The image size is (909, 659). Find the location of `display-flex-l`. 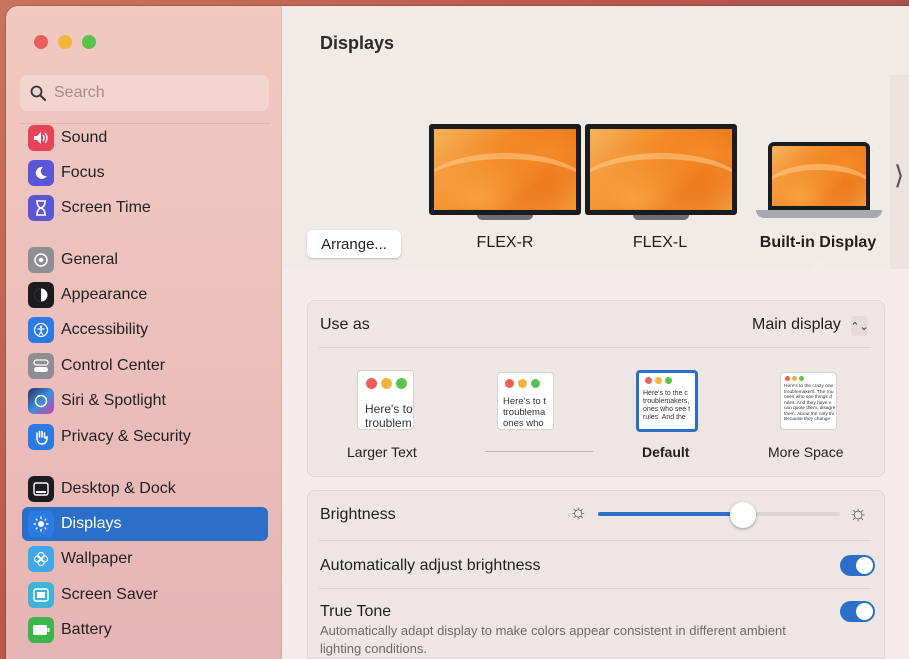

display-flex-l is located at coordinates (661, 173).